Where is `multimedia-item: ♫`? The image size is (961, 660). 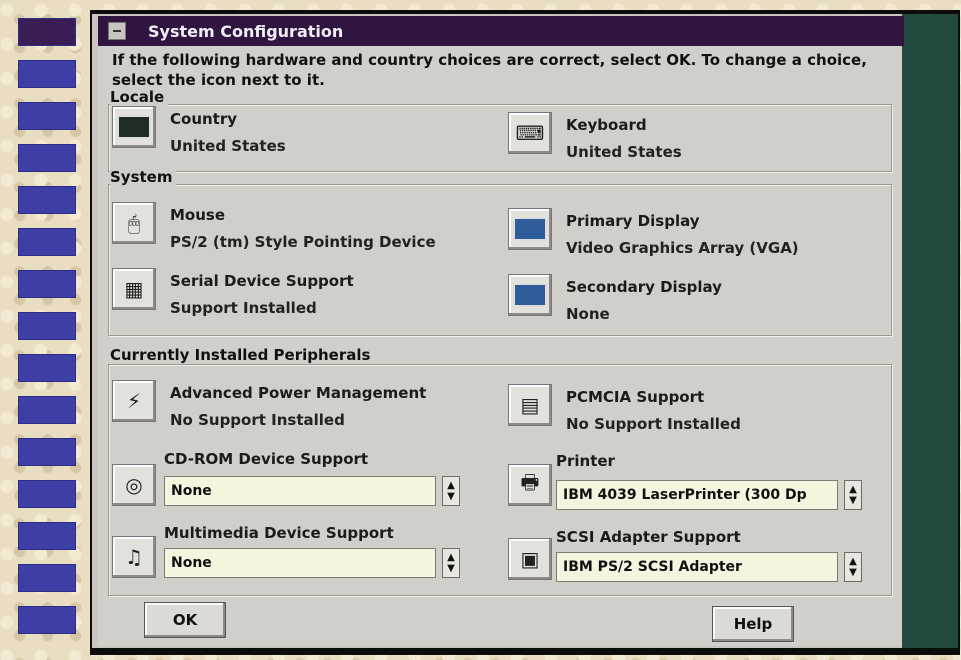 multimedia-item: ♫ is located at coordinates (141, 557).